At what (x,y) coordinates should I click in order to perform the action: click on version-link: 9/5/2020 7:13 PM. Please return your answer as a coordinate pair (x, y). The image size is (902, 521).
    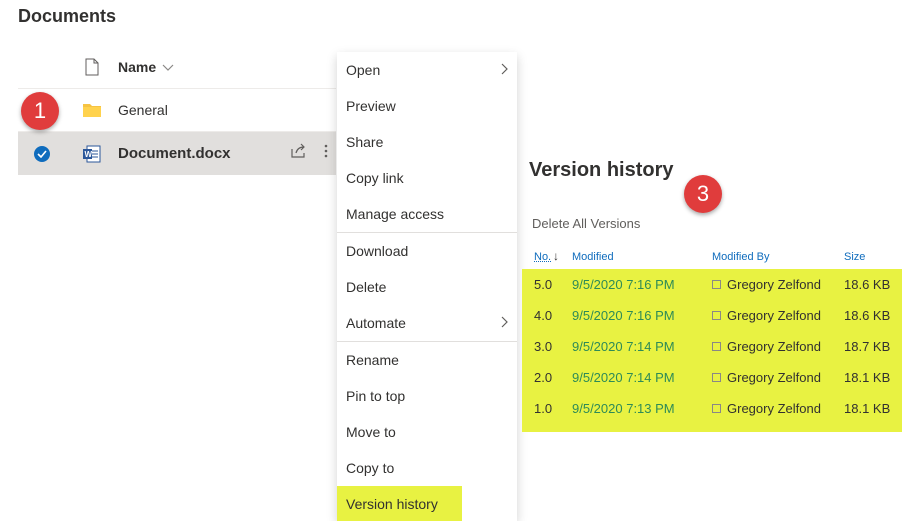
    Looking at the image, I should click on (623, 408).